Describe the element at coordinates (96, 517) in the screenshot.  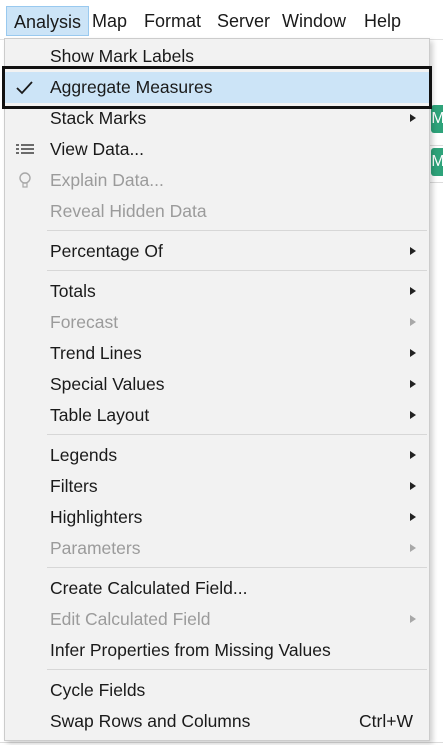
I see `menu-item-label: Highlighters` at that location.